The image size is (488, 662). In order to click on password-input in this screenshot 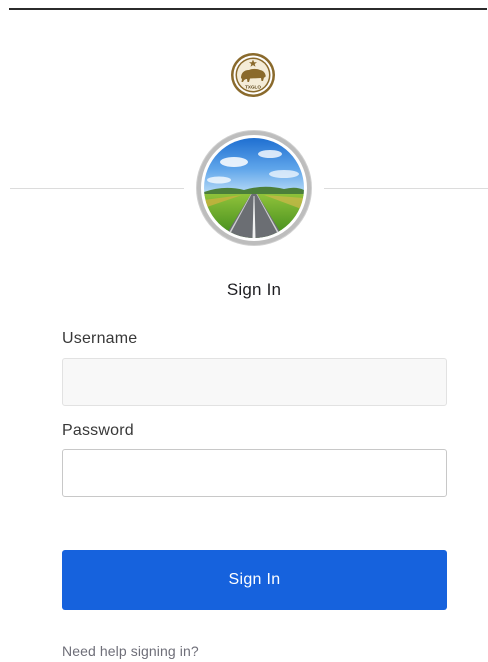, I will do `click(254, 473)`.